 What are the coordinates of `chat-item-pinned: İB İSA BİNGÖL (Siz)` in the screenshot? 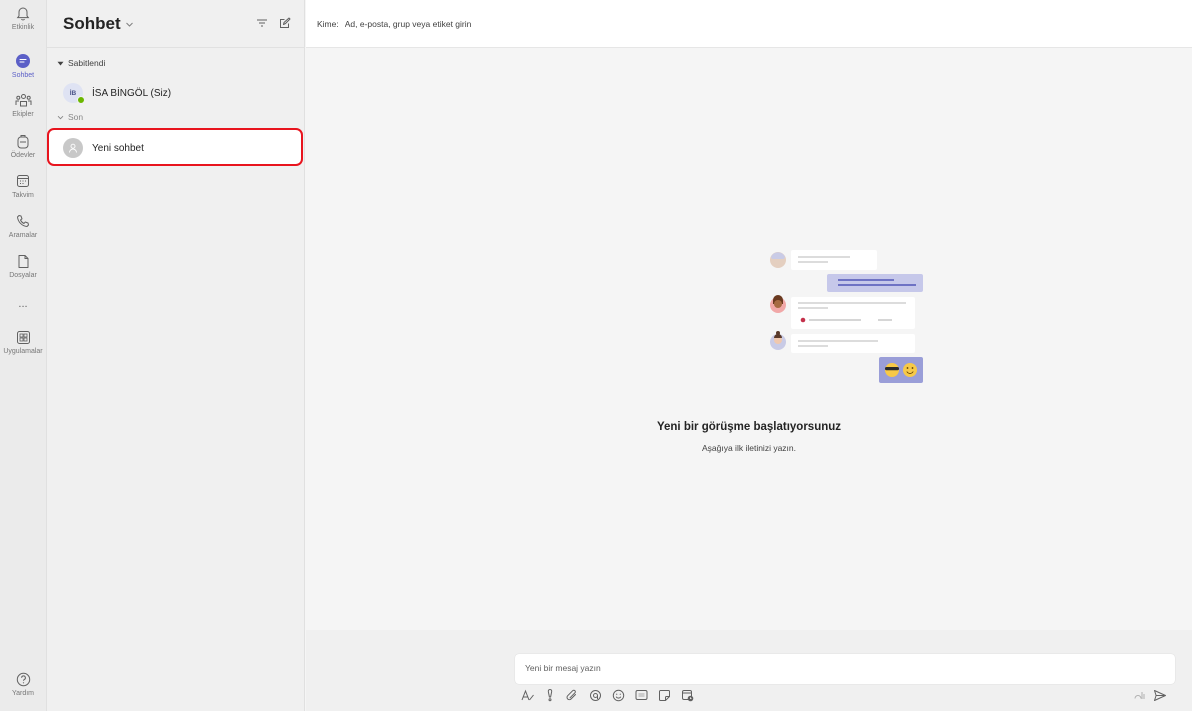 It's located at (176, 93).